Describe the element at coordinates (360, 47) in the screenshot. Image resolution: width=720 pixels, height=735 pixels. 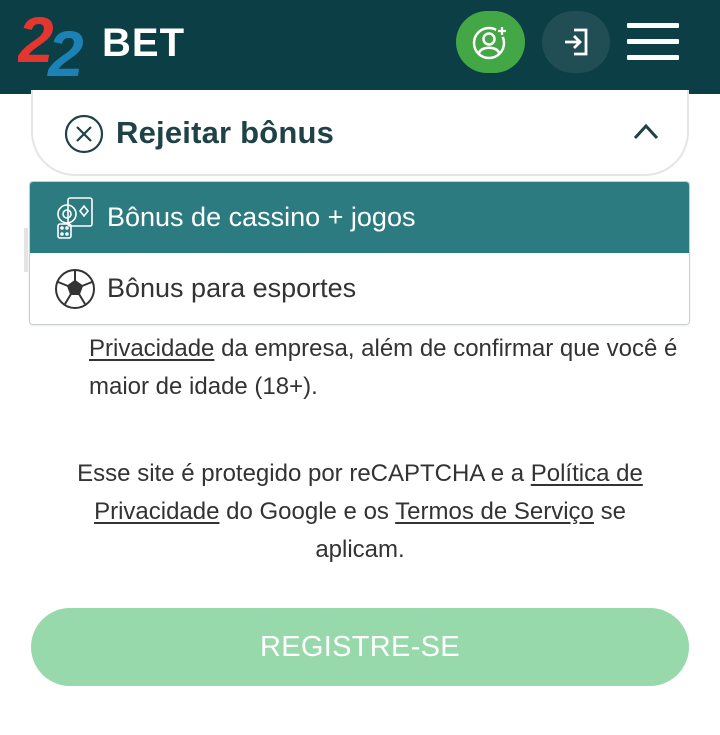
I see `top-header: 2 2 BET` at that location.